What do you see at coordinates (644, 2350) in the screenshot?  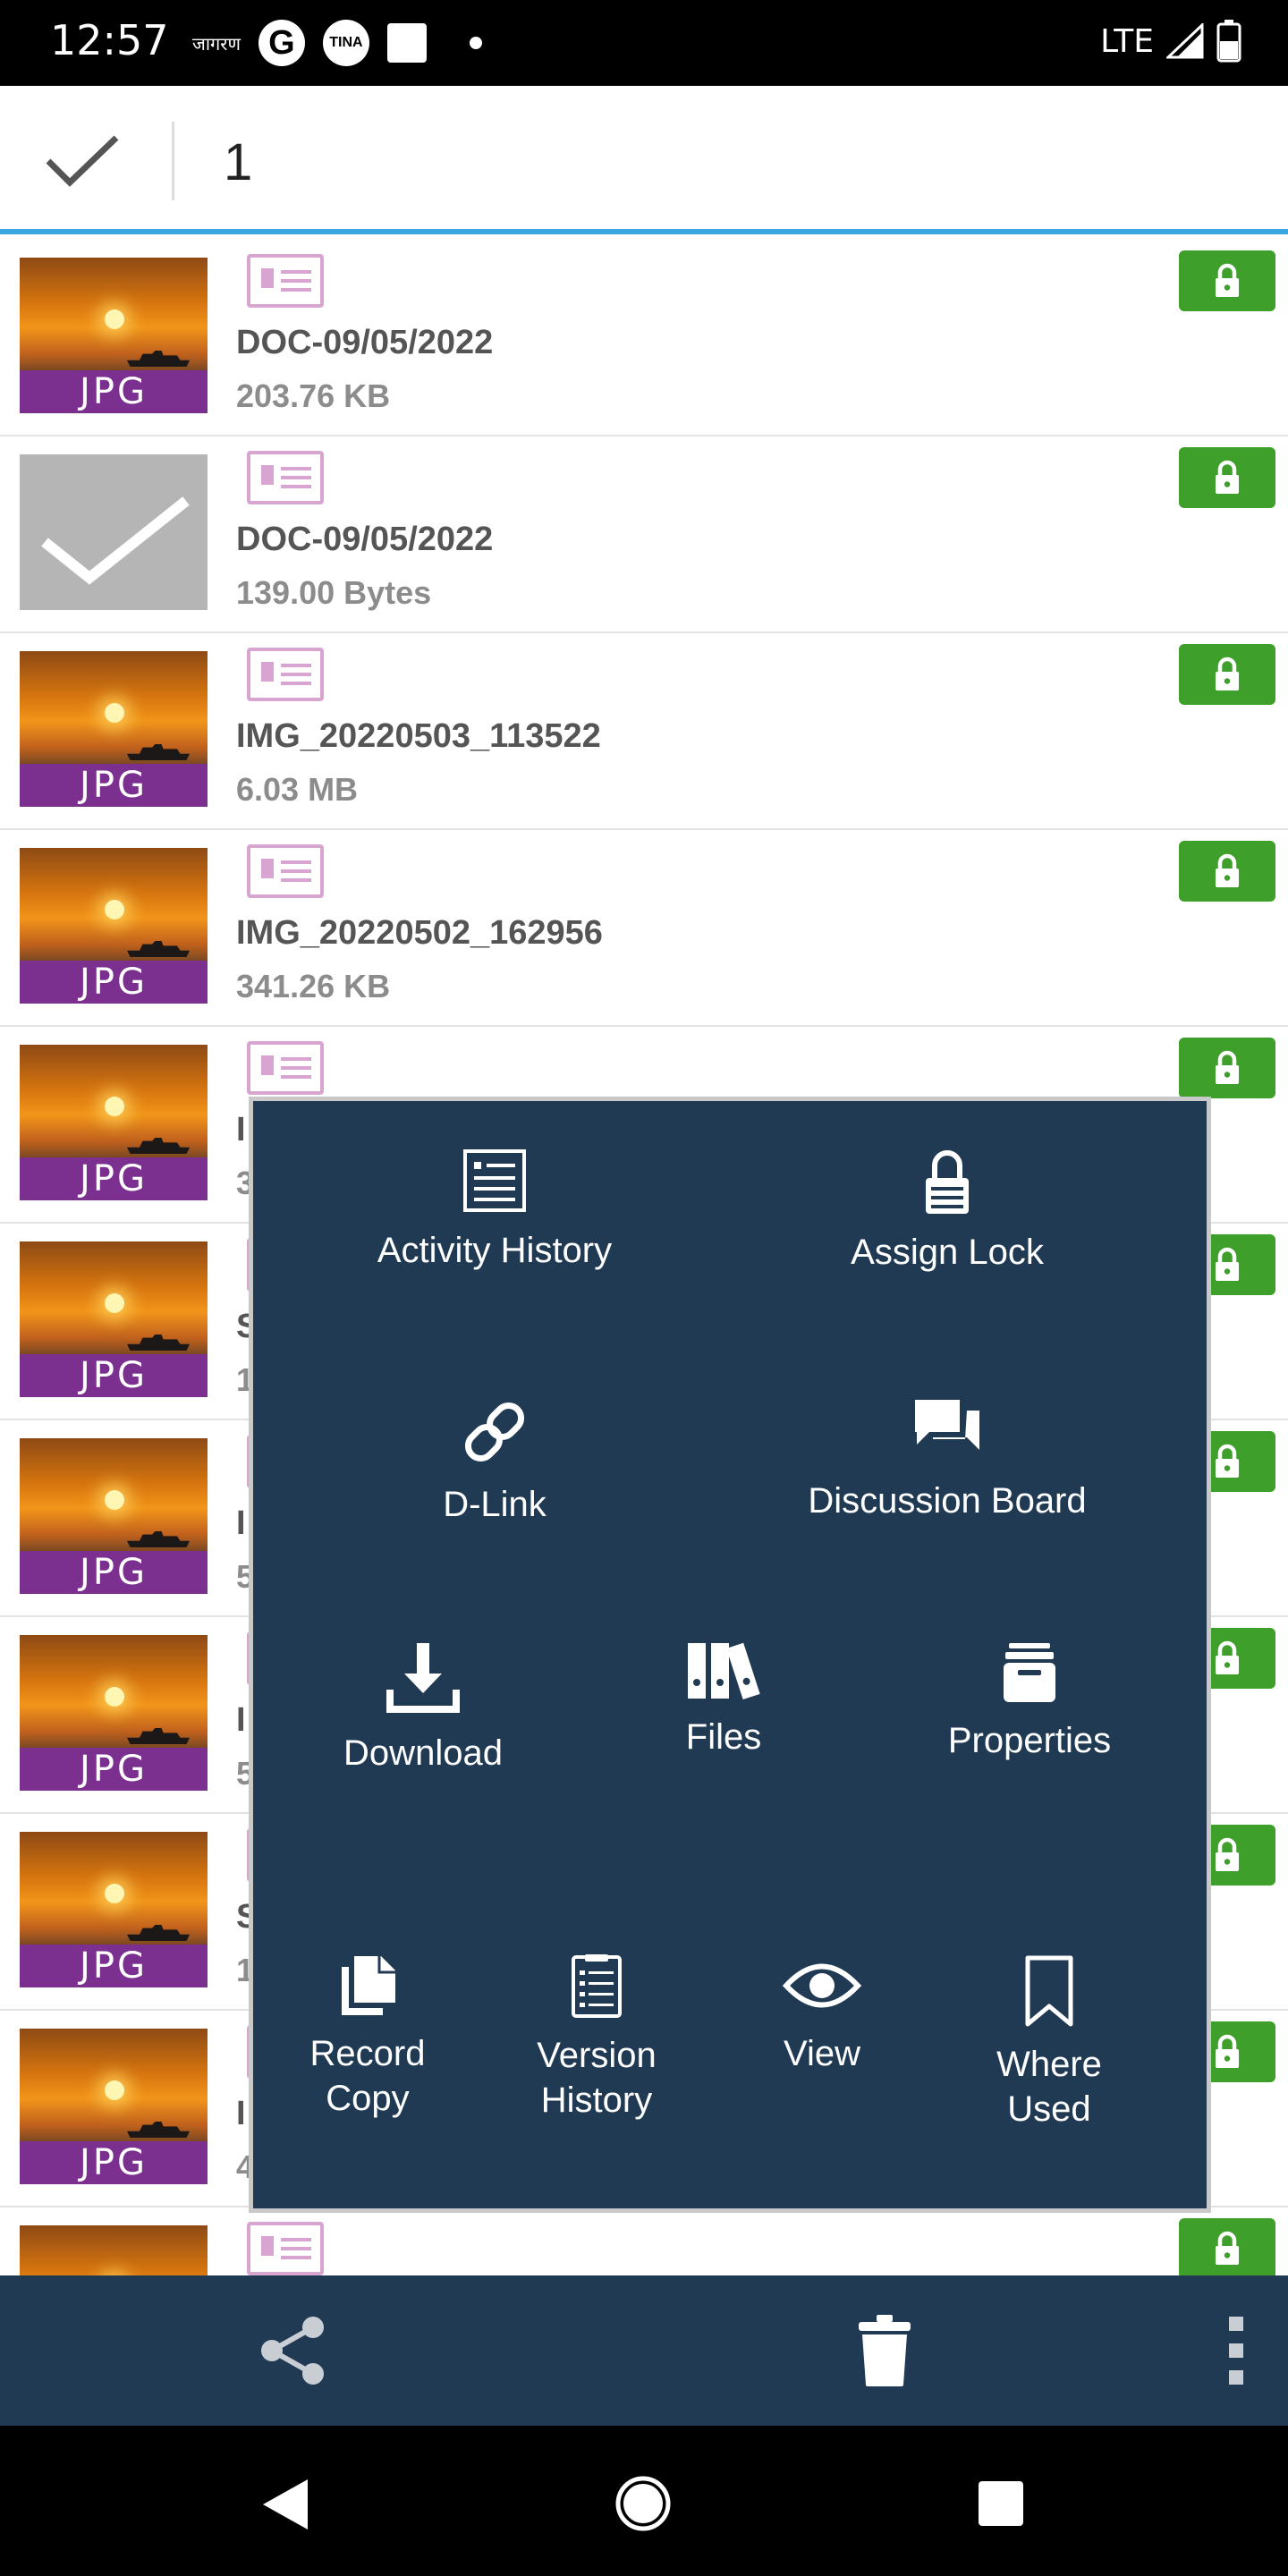 I see `bottom-toolbar` at bounding box center [644, 2350].